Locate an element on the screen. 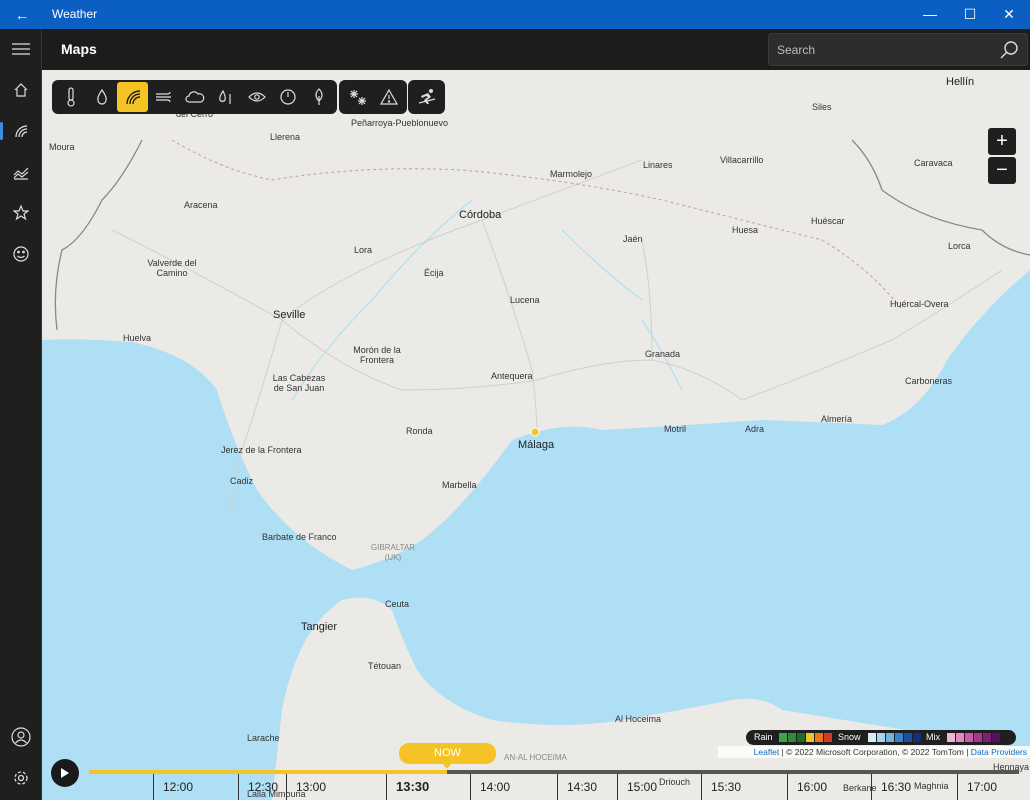 The width and height of the screenshot is (1030, 800). star-list-icon is located at coordinates (21, 213).